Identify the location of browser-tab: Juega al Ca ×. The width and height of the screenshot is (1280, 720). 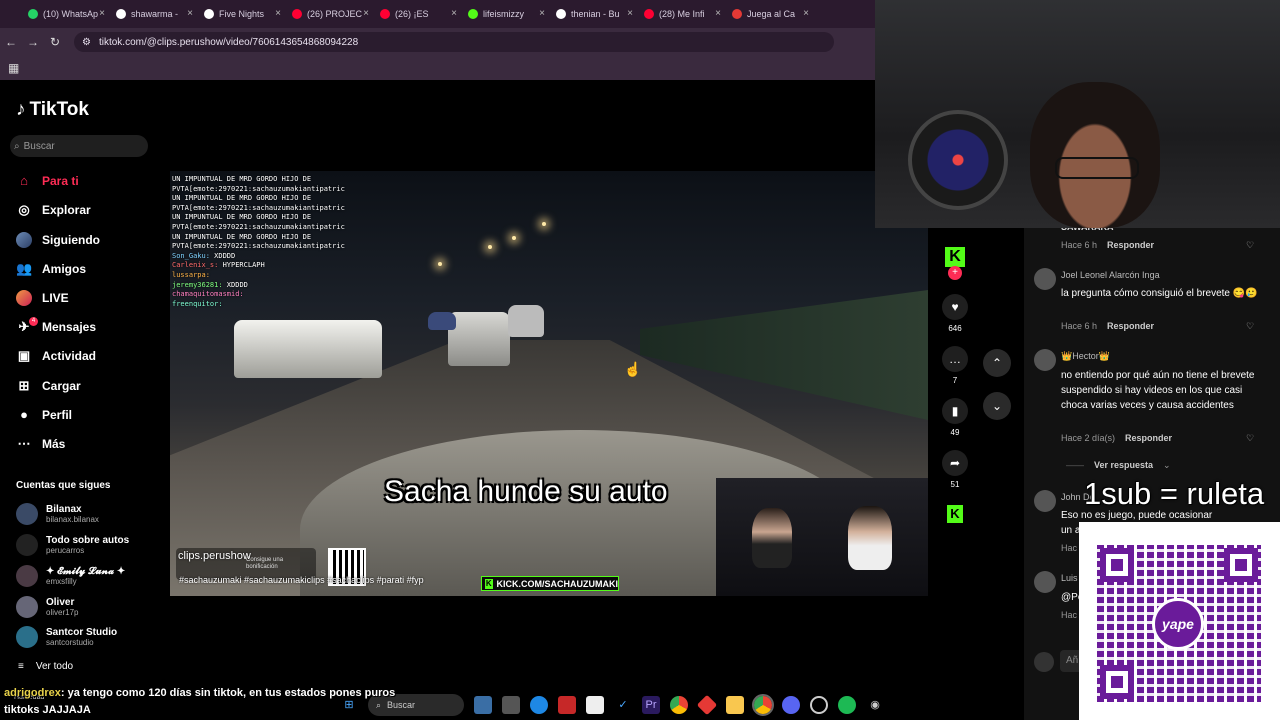
(769, 14).